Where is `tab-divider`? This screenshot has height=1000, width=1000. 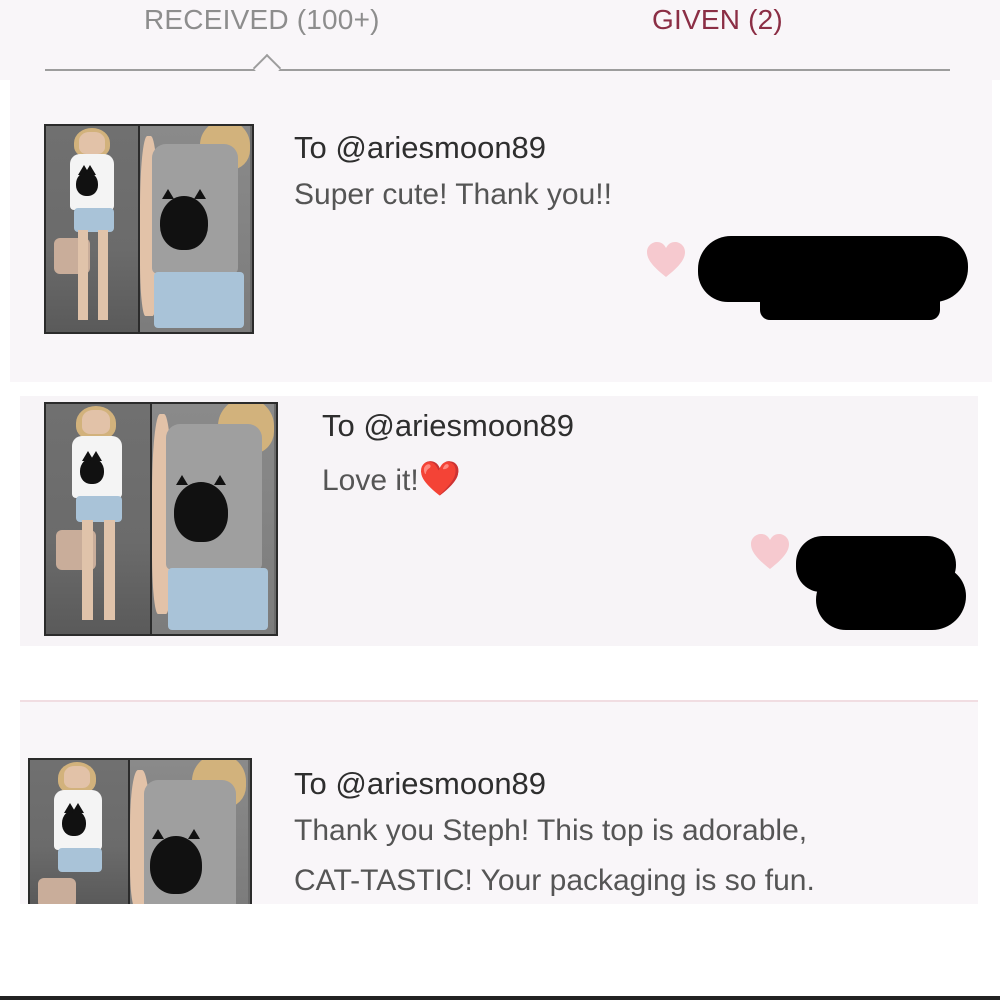
tab-divider is located at coordinates (497, 70).